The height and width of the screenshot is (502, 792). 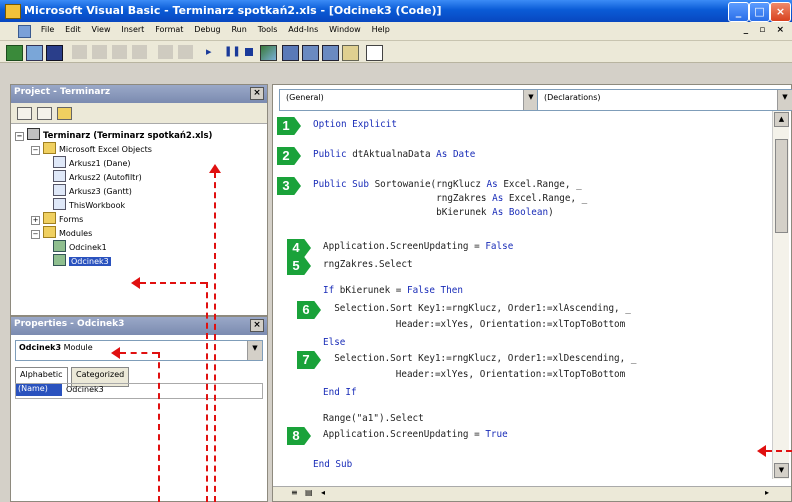 What do you see at coordinates (92, 190) in the screenshot?
I see `tree-sheet-item: Arkusz3 (Gantt)` at bounding box center [92, 190].